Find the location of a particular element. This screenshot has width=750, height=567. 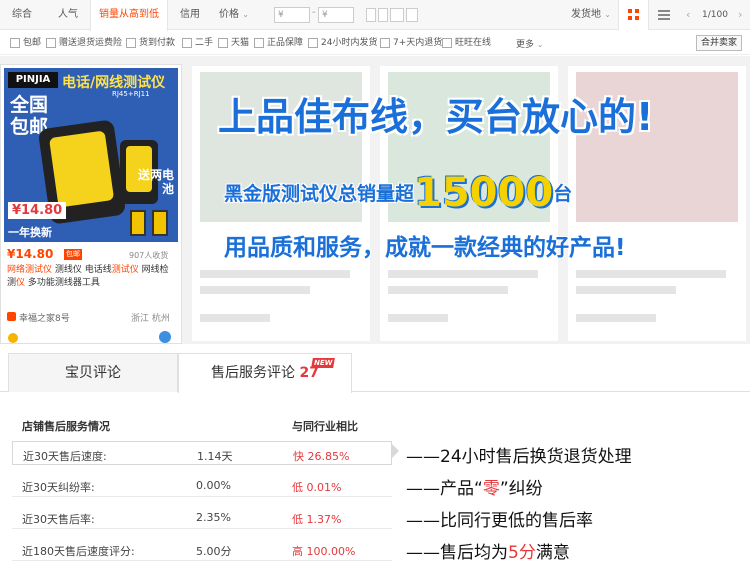

sales-slogan-suffix: 台 is located at coordinates (563, 194).